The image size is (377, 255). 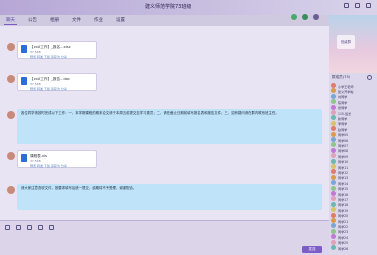 What do you see at coordinates (57, 50) in the screenshot?
I see `file-message: 【xxX工作】_报名...xlsx 37.5KB 预览 转发 下载 另存为 分享` at bounding box center [57, 50].